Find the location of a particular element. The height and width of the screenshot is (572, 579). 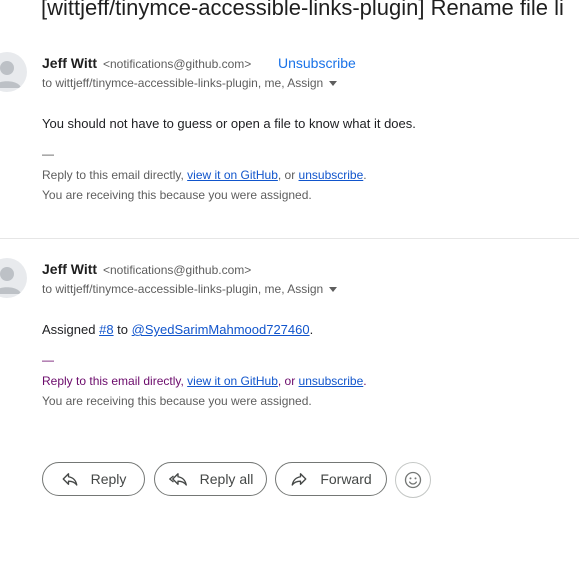

body-prefix: Assigned is located at coordinates (71, 329).